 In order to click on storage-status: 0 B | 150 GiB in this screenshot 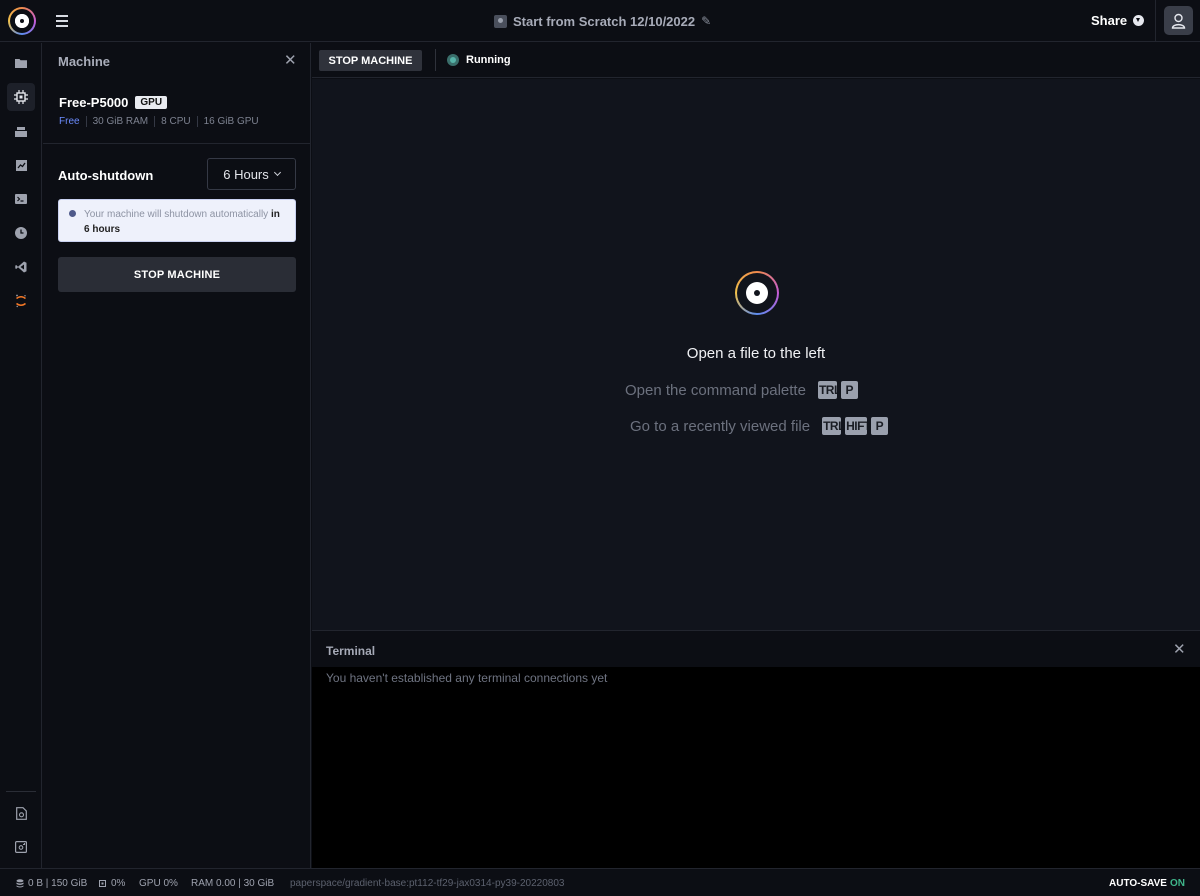, I will do `click(51, 883)`.